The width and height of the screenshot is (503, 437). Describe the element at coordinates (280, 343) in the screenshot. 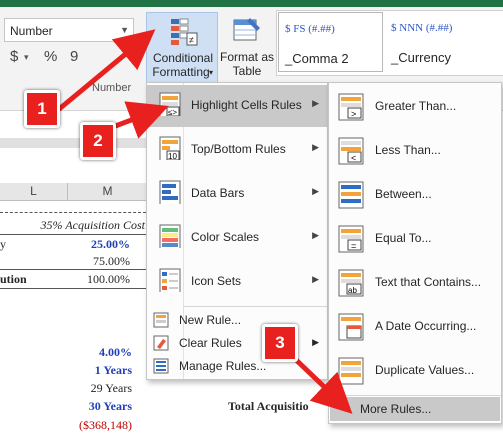

I see `callout-badge-3: 3` at that location.